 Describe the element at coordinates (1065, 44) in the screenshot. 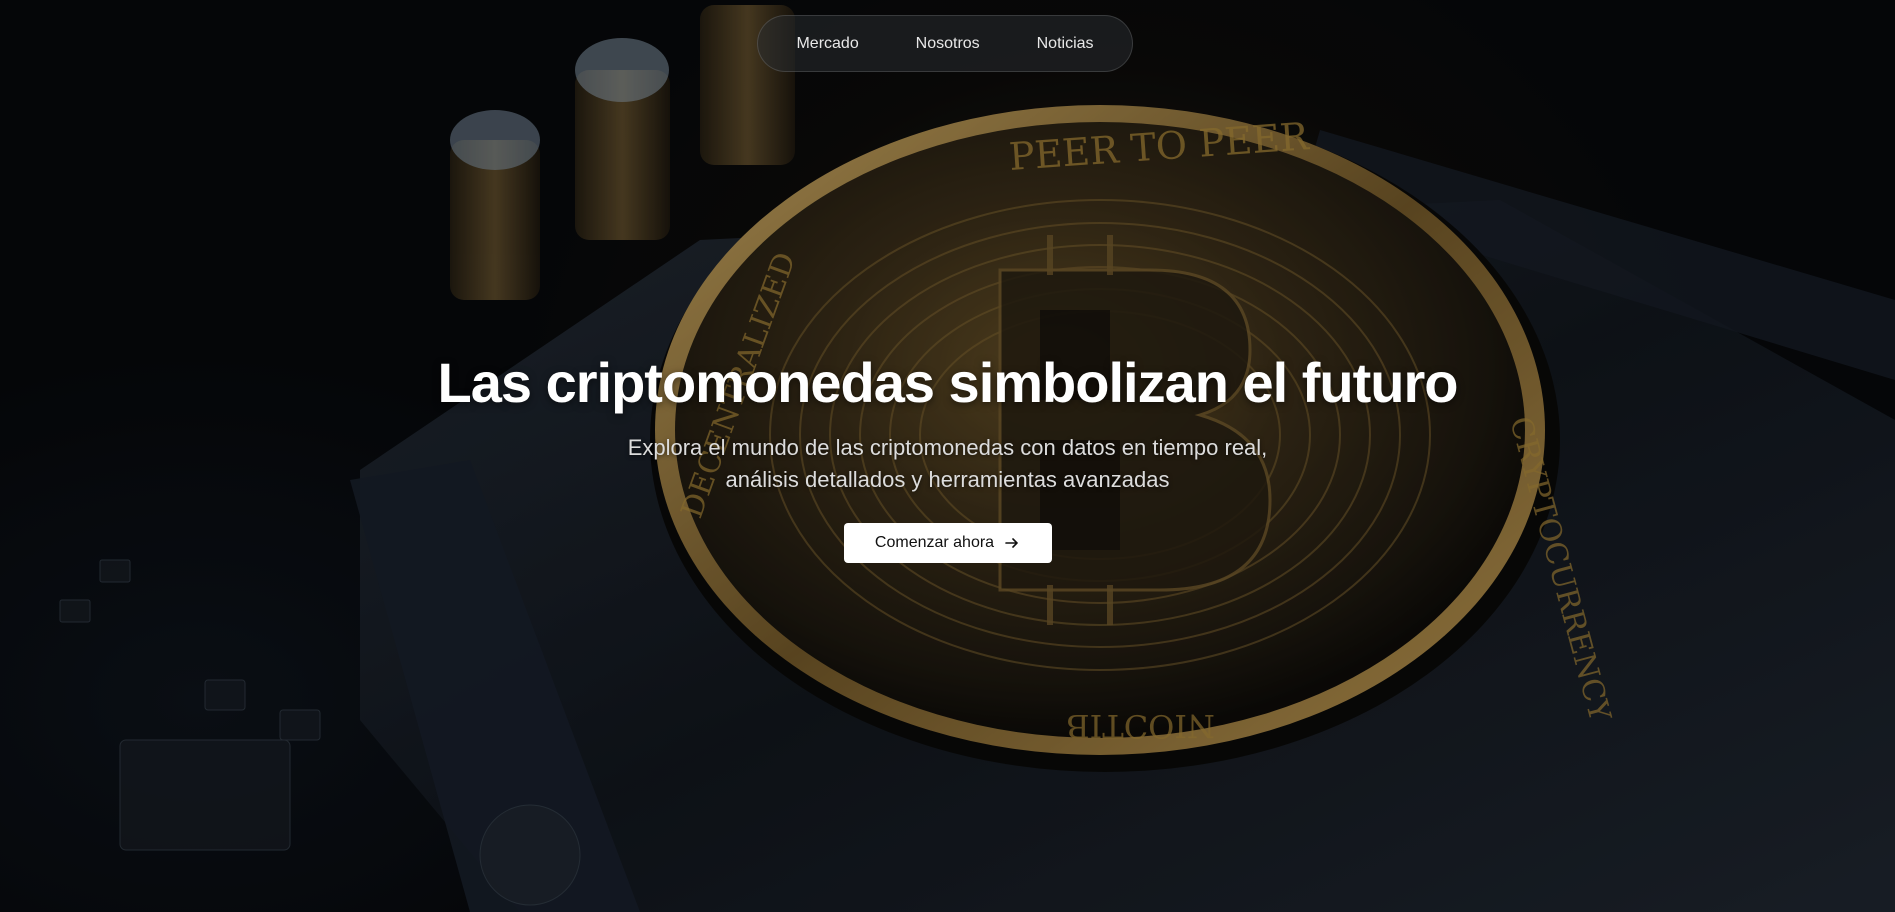

I see `nav-link-noticias: Noticias` at that location.